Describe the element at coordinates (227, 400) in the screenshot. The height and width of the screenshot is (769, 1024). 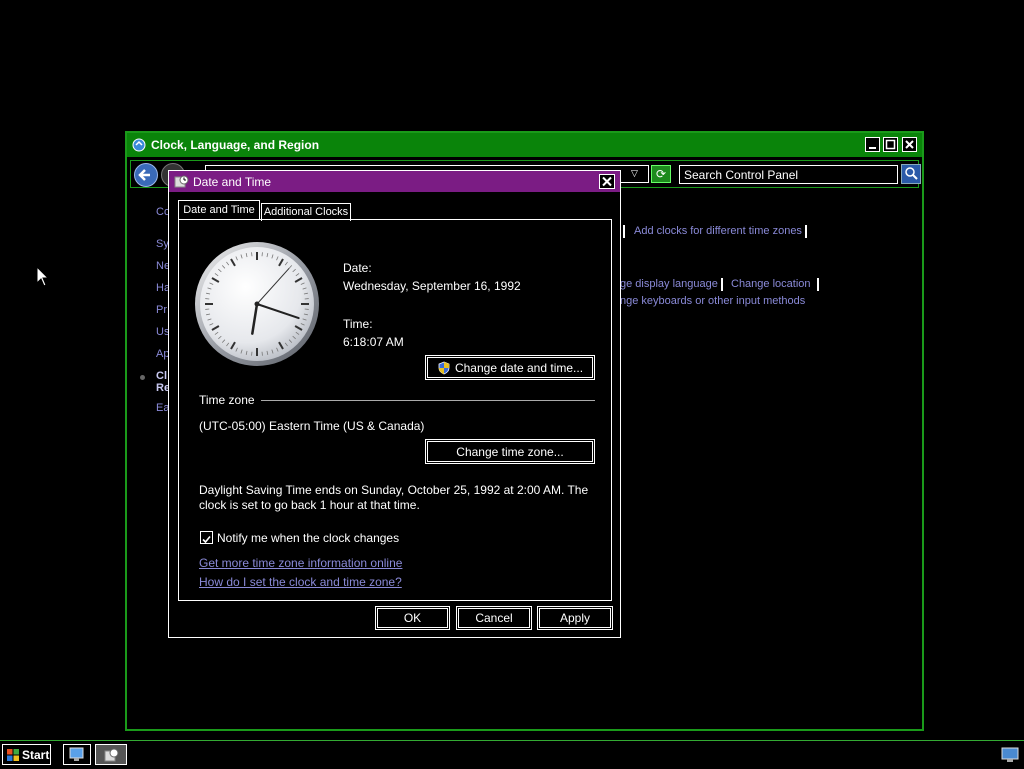
I see `timezone-section-label: Time zone` at that location.